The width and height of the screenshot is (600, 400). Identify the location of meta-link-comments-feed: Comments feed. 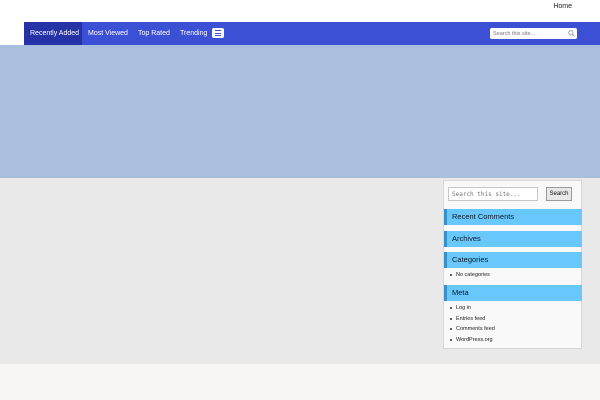
(472, 329).